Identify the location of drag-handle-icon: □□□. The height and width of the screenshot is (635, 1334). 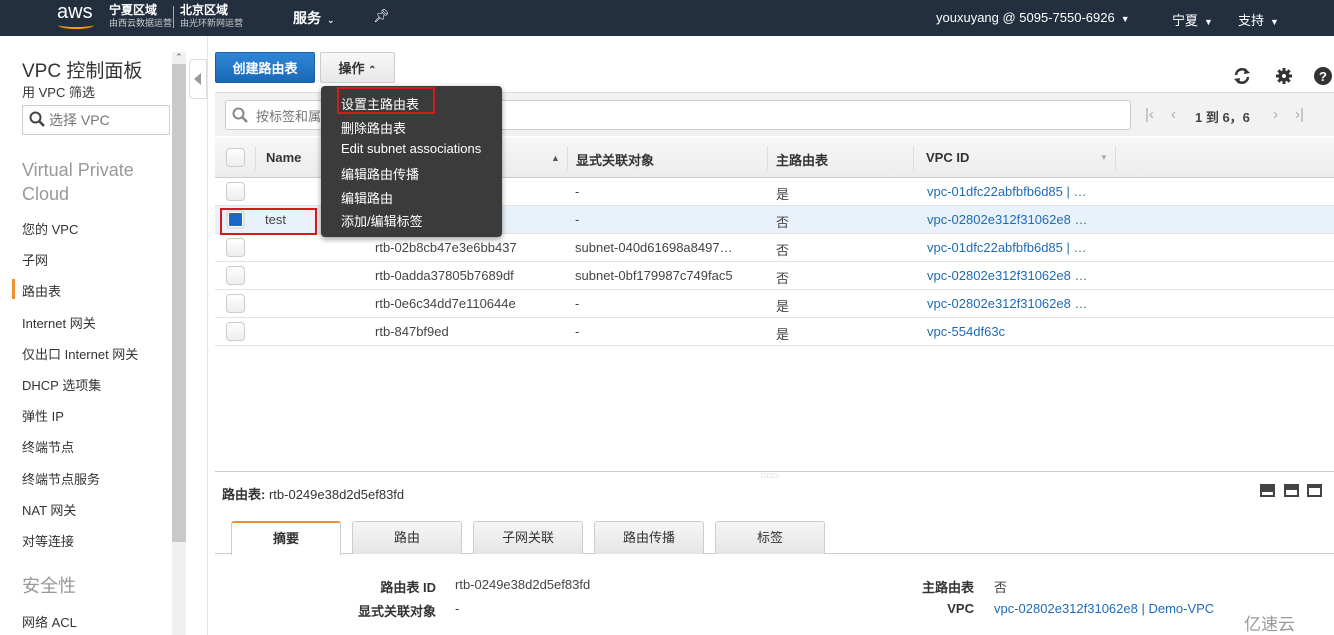
(770, 476).